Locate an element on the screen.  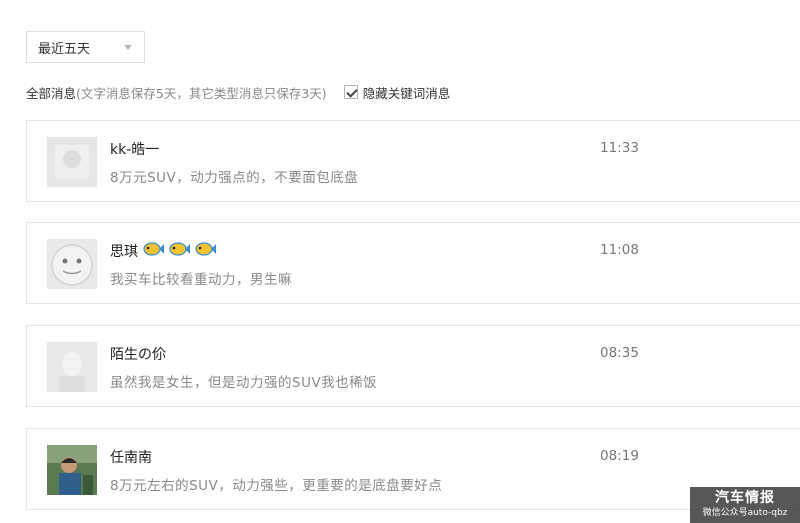
message-text: 8万元左右的SUV，动力强些，更重要的是底盘要好点 is located at coordinates (276, 486).